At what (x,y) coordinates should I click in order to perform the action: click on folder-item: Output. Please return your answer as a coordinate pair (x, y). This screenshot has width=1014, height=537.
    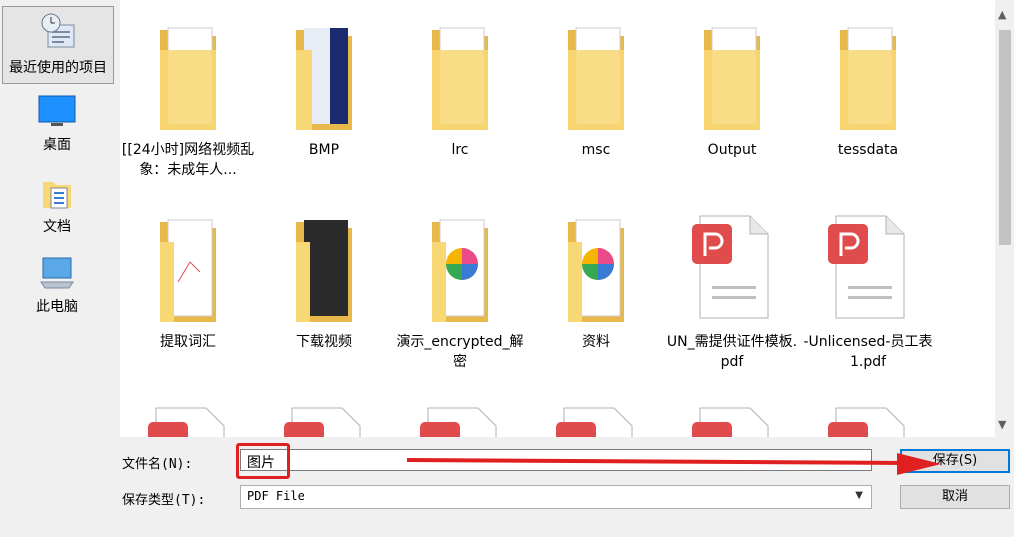
    Looking at the image, I should click on (732, 90).